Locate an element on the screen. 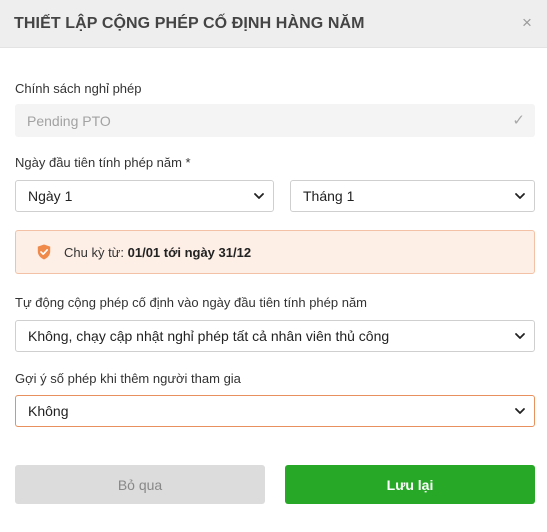 This screenshot has height=532, width=547. month-select-value: Tháng 1 is located at coordinates (329, 196).